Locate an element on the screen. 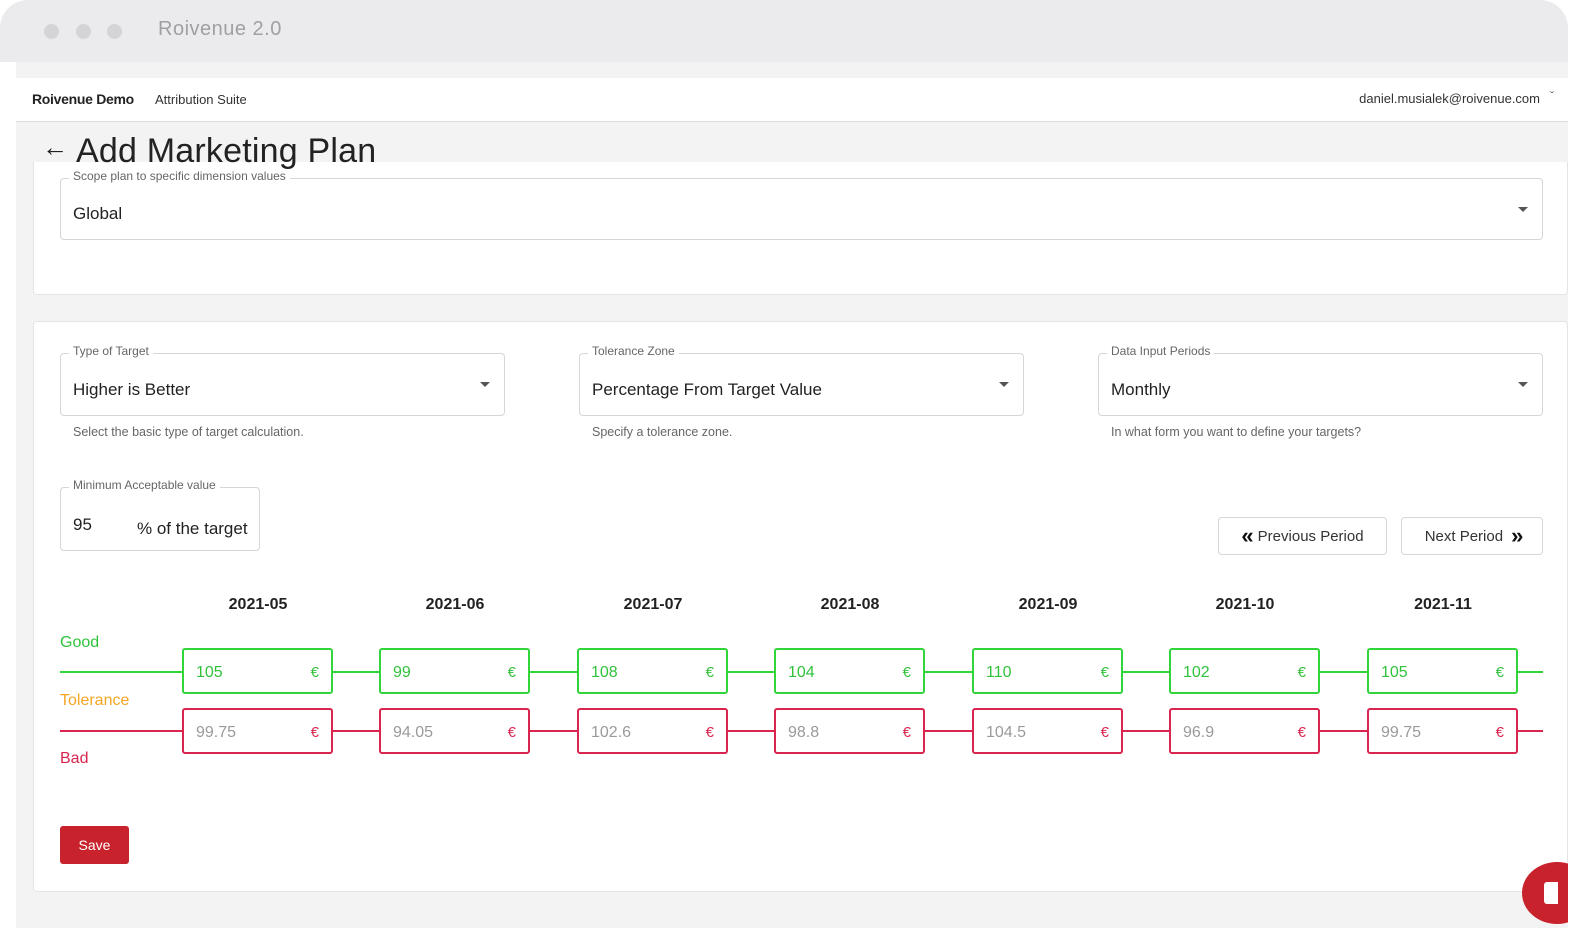 The height and width of the screenshot is (942, 1592). bad-threshold-value: 98.8 is located at coordinates (804, 732).